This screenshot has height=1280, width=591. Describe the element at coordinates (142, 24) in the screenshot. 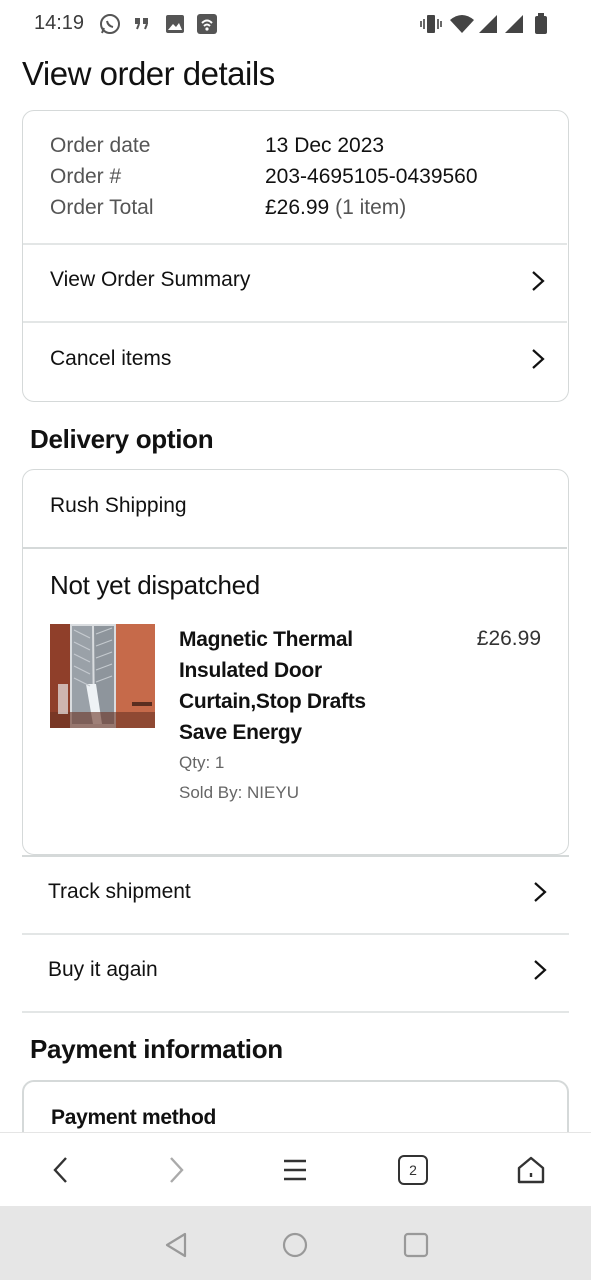

I see `quote-icon` at that location.